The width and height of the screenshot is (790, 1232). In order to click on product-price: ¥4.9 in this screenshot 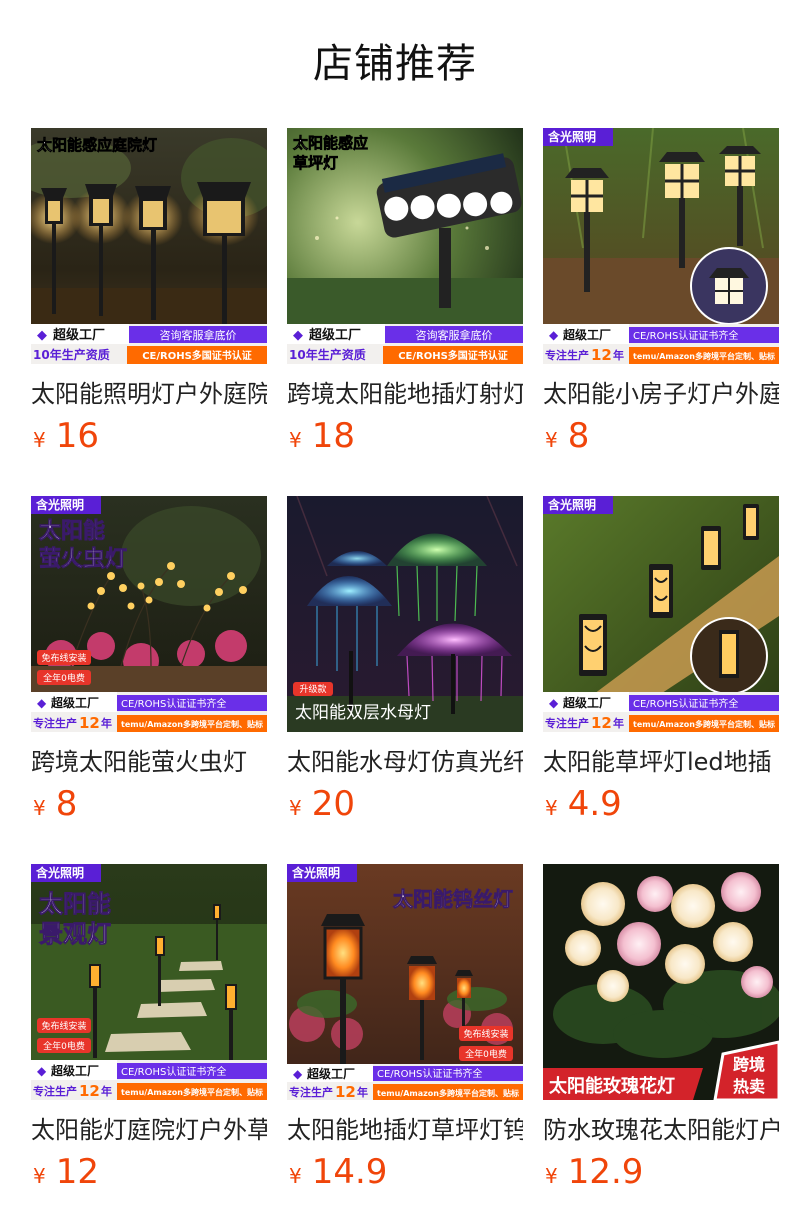, I will do `click(583, 804)`.